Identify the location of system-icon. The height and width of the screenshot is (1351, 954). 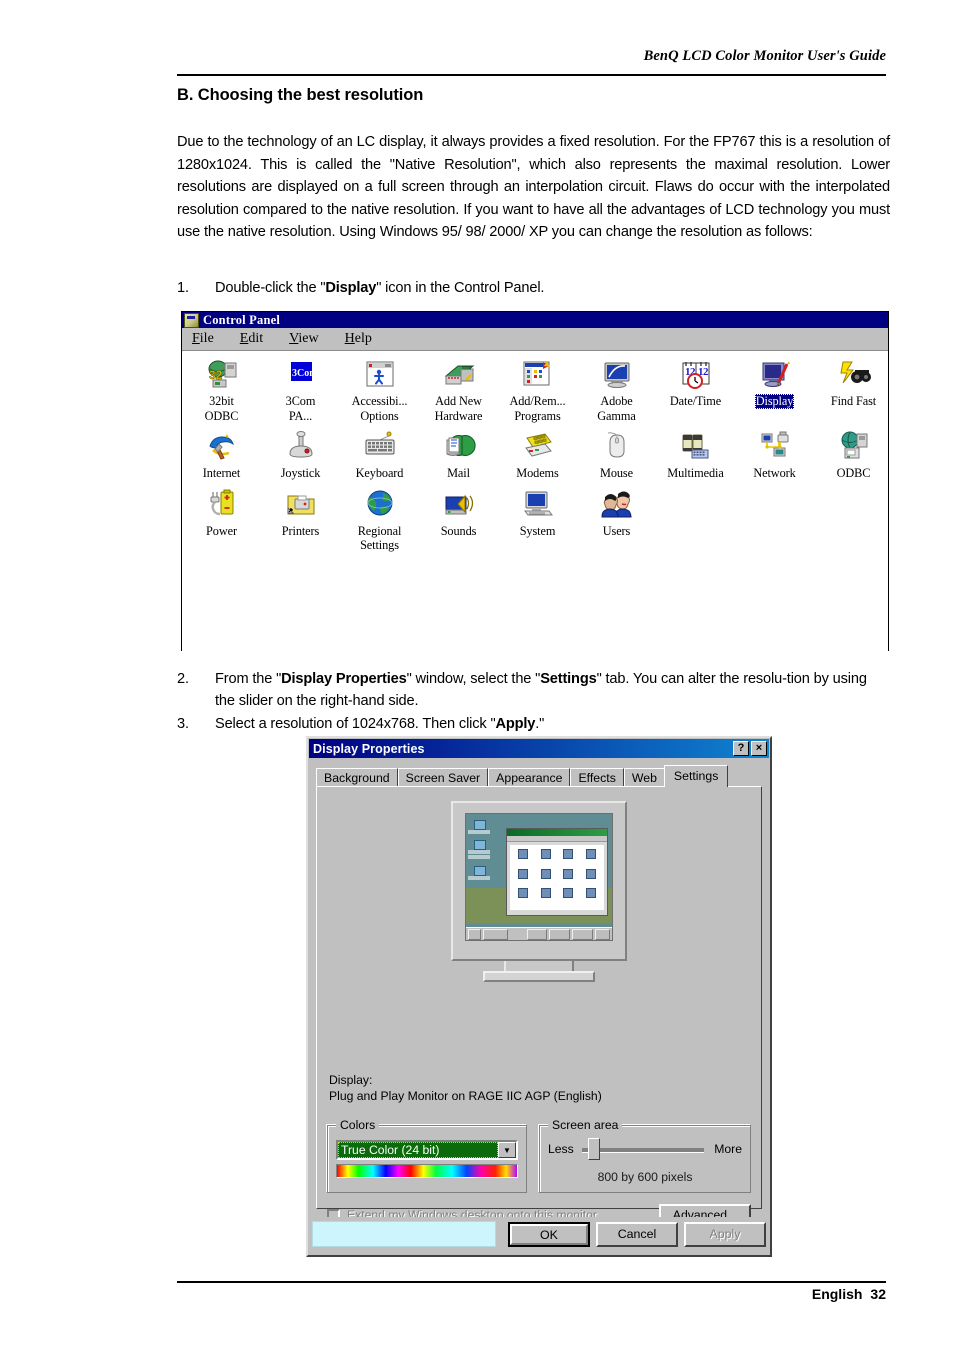
(538, 504).